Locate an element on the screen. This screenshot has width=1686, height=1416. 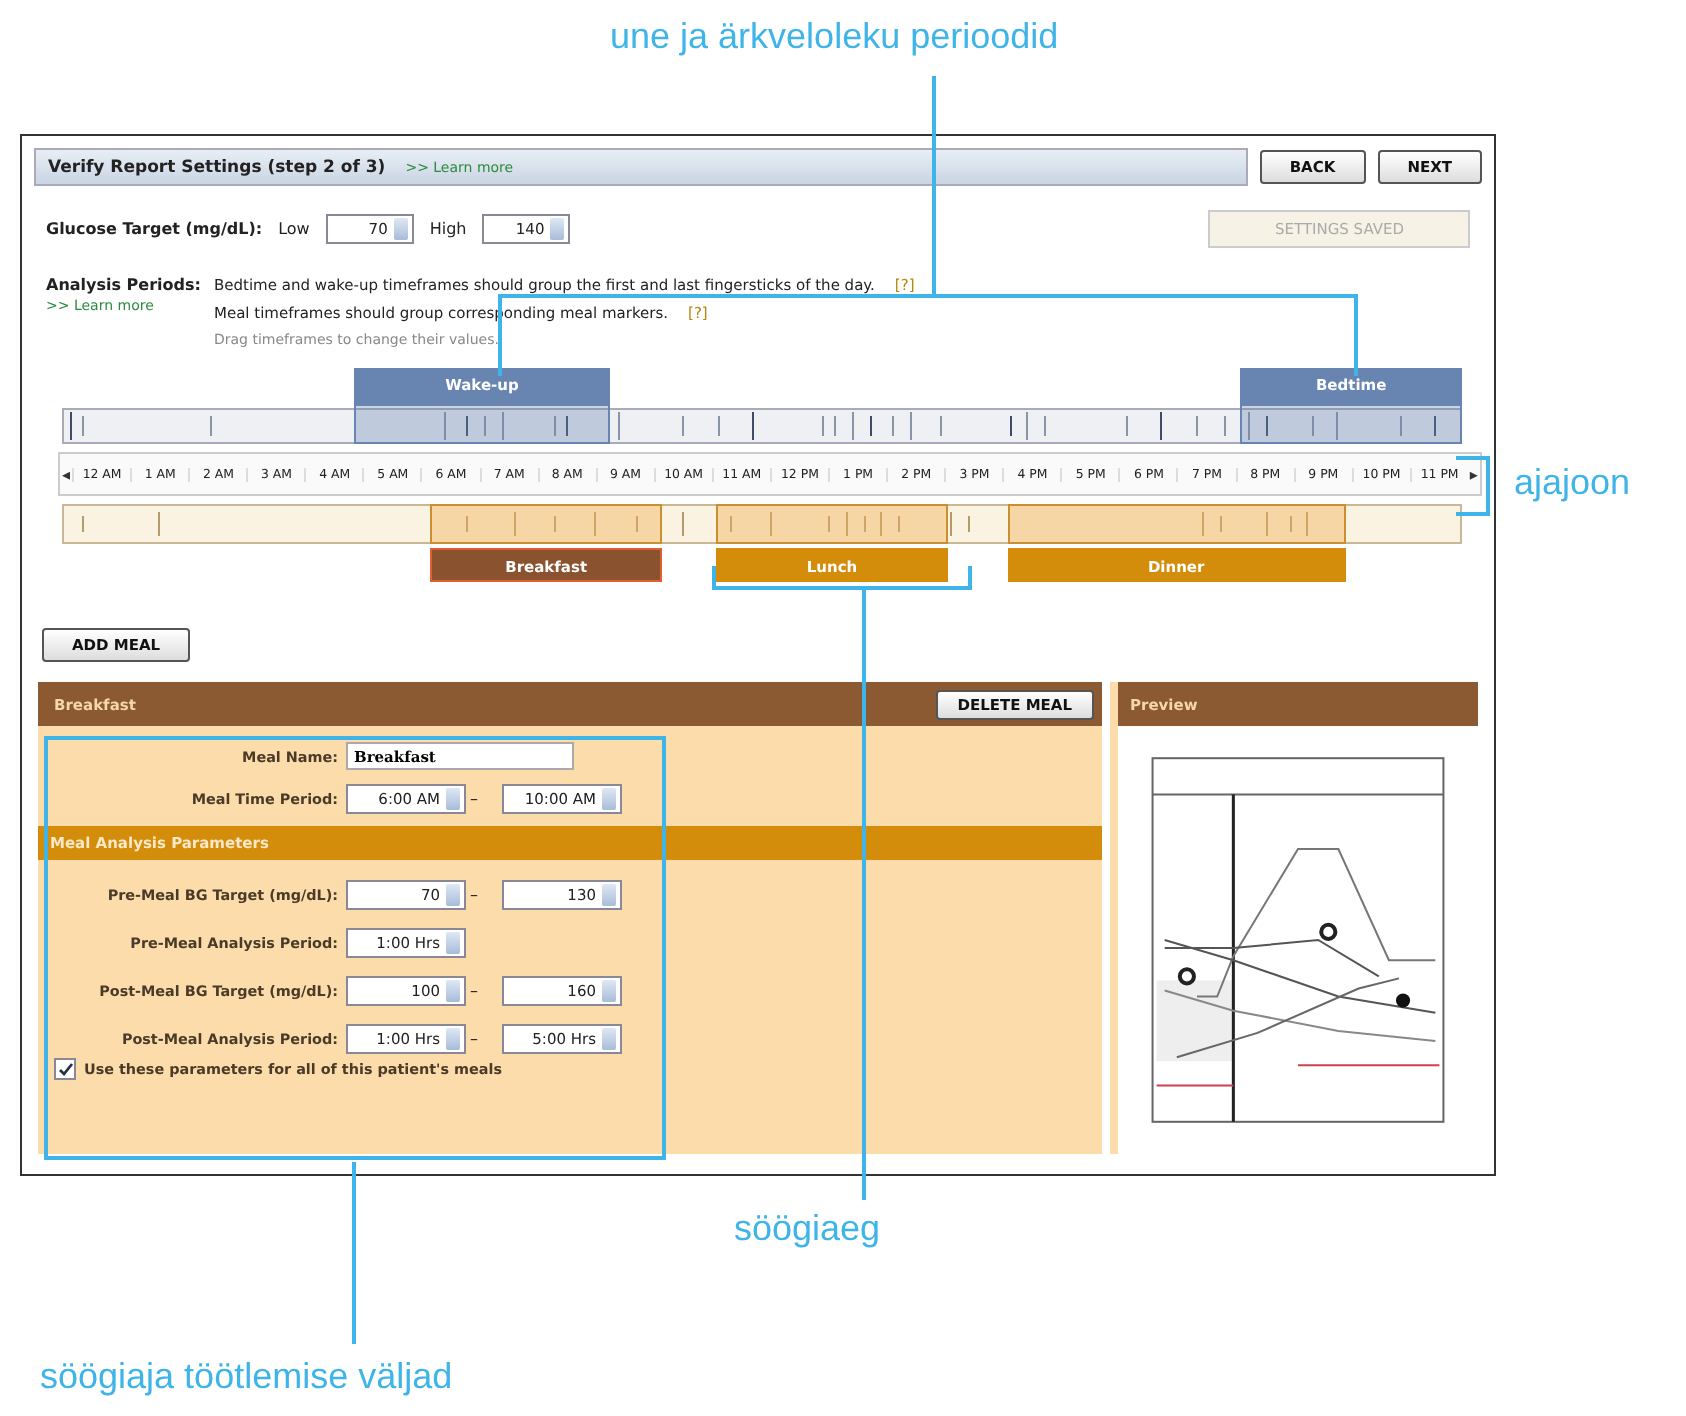
analysis-periods-label: Analysis Periods: is located at coordinates (124, 285).